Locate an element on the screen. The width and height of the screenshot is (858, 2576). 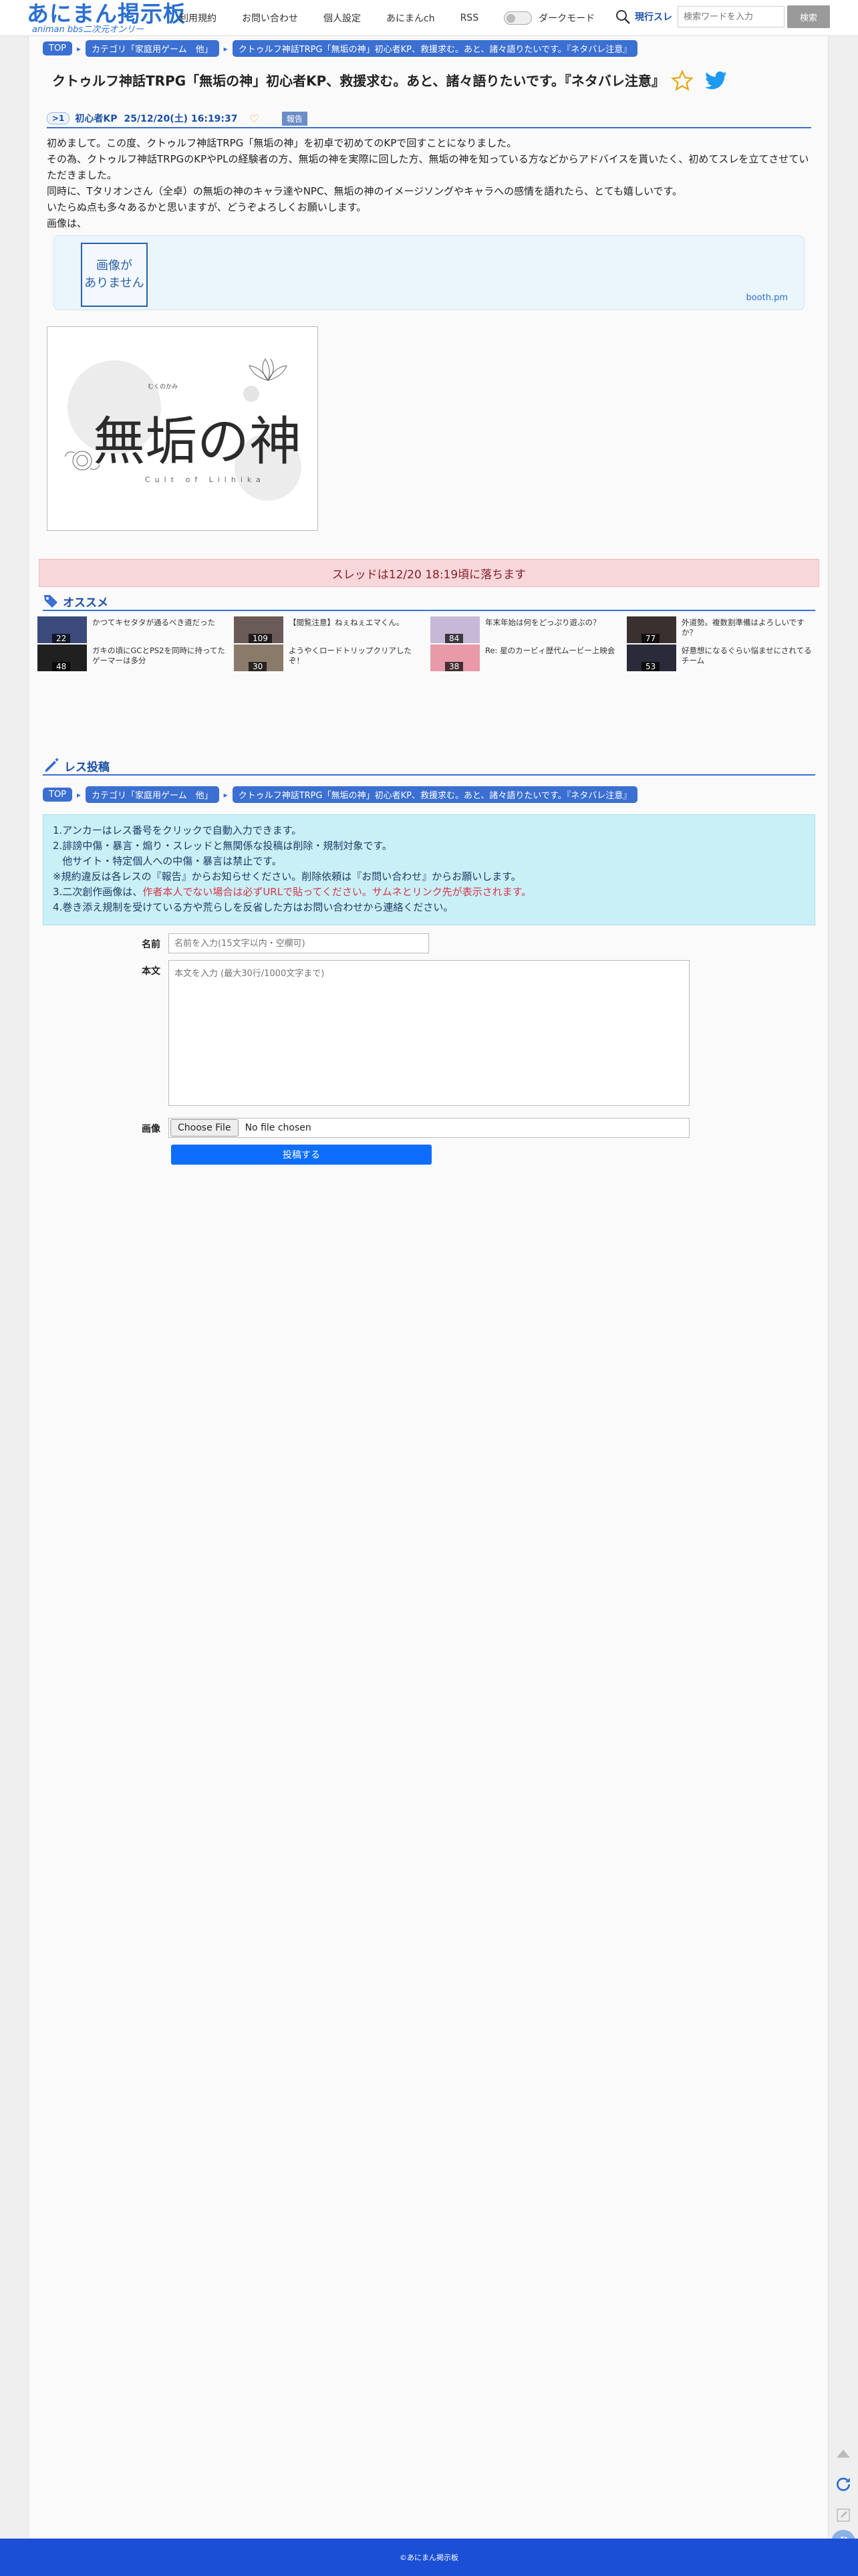
mukunokami-logo-image: 無垢の神 むくのかみ Cult of Lilhika is located at coordinates (182, 429).